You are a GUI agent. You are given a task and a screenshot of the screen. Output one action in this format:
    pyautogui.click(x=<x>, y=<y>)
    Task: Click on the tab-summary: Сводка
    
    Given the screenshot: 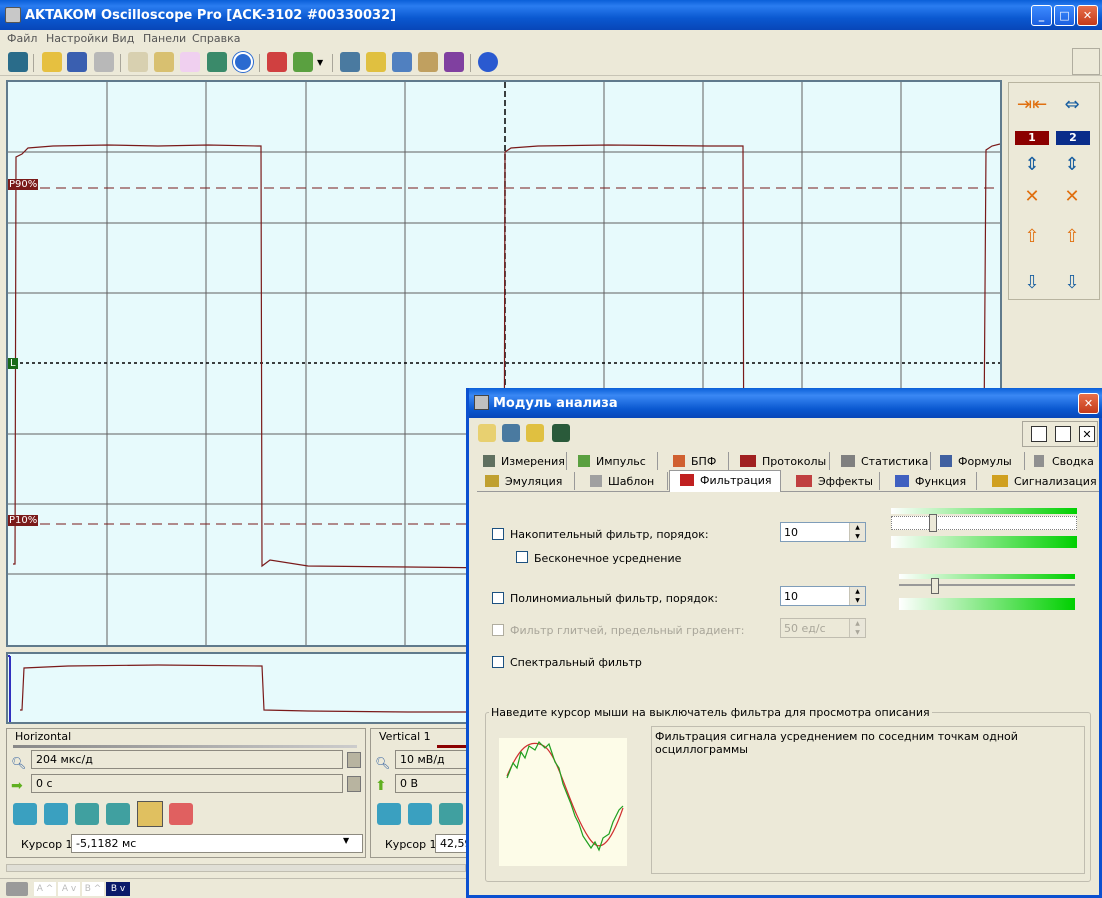 What is the action you would take?
    pyautogui.click(x=1062, y=461)
    